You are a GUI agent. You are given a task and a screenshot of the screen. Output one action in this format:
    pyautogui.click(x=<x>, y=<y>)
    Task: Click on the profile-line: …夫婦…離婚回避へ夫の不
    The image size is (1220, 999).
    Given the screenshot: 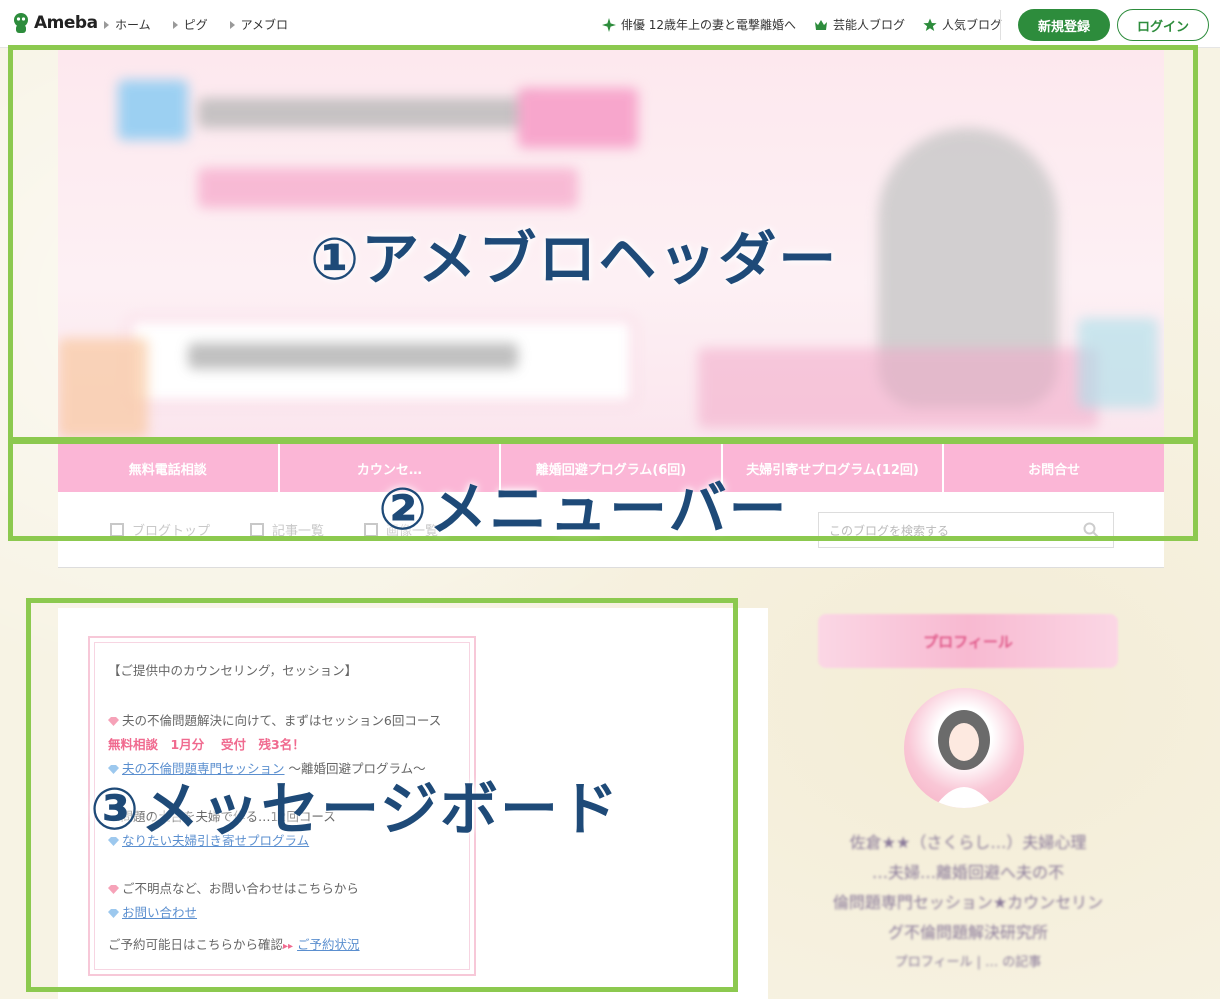 What is the action you would take?
    pyautogui.click(x=967, y=872)
    